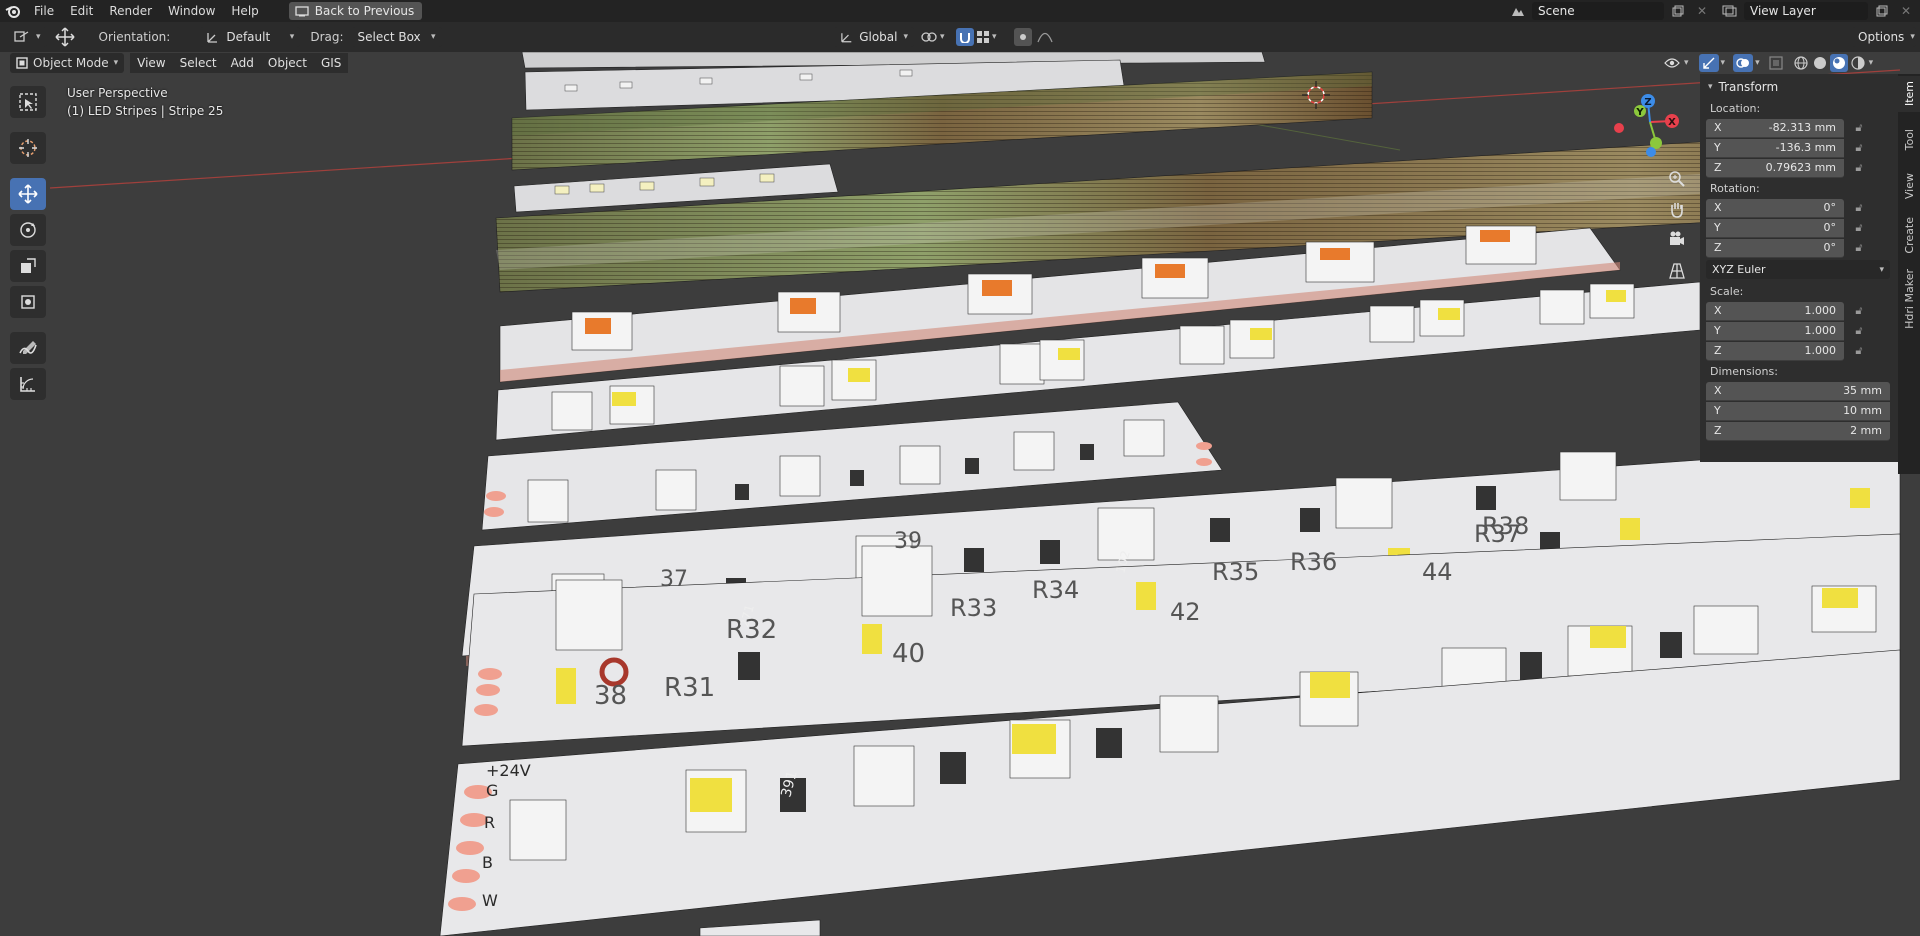 The width and height of the screenshot is (1920, 936). What do you see at coordinates (1830, 227) in the screenshot?
I see `rotation-y-value: 0°` at bounding box center [1830, 227].